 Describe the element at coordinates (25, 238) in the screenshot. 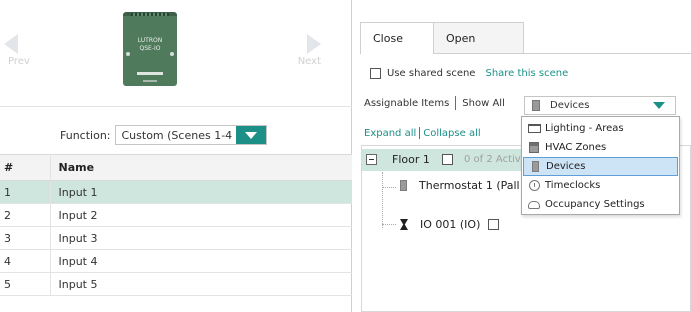

I see `row-number: 3` at that location.